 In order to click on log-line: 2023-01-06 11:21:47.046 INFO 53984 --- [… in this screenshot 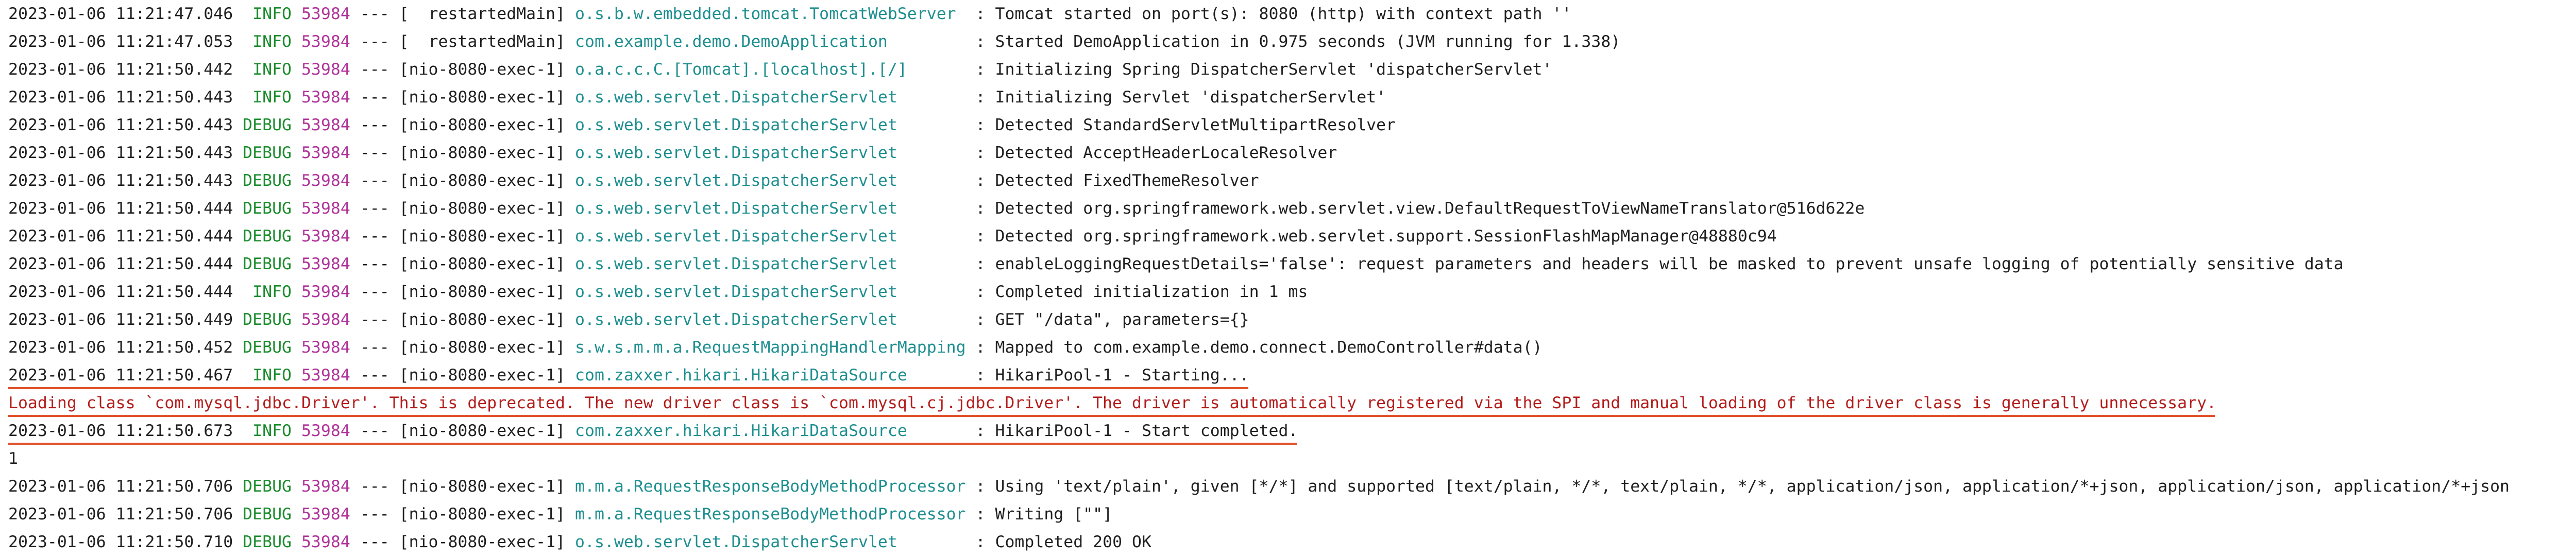, I will do `click(789, 14)`.